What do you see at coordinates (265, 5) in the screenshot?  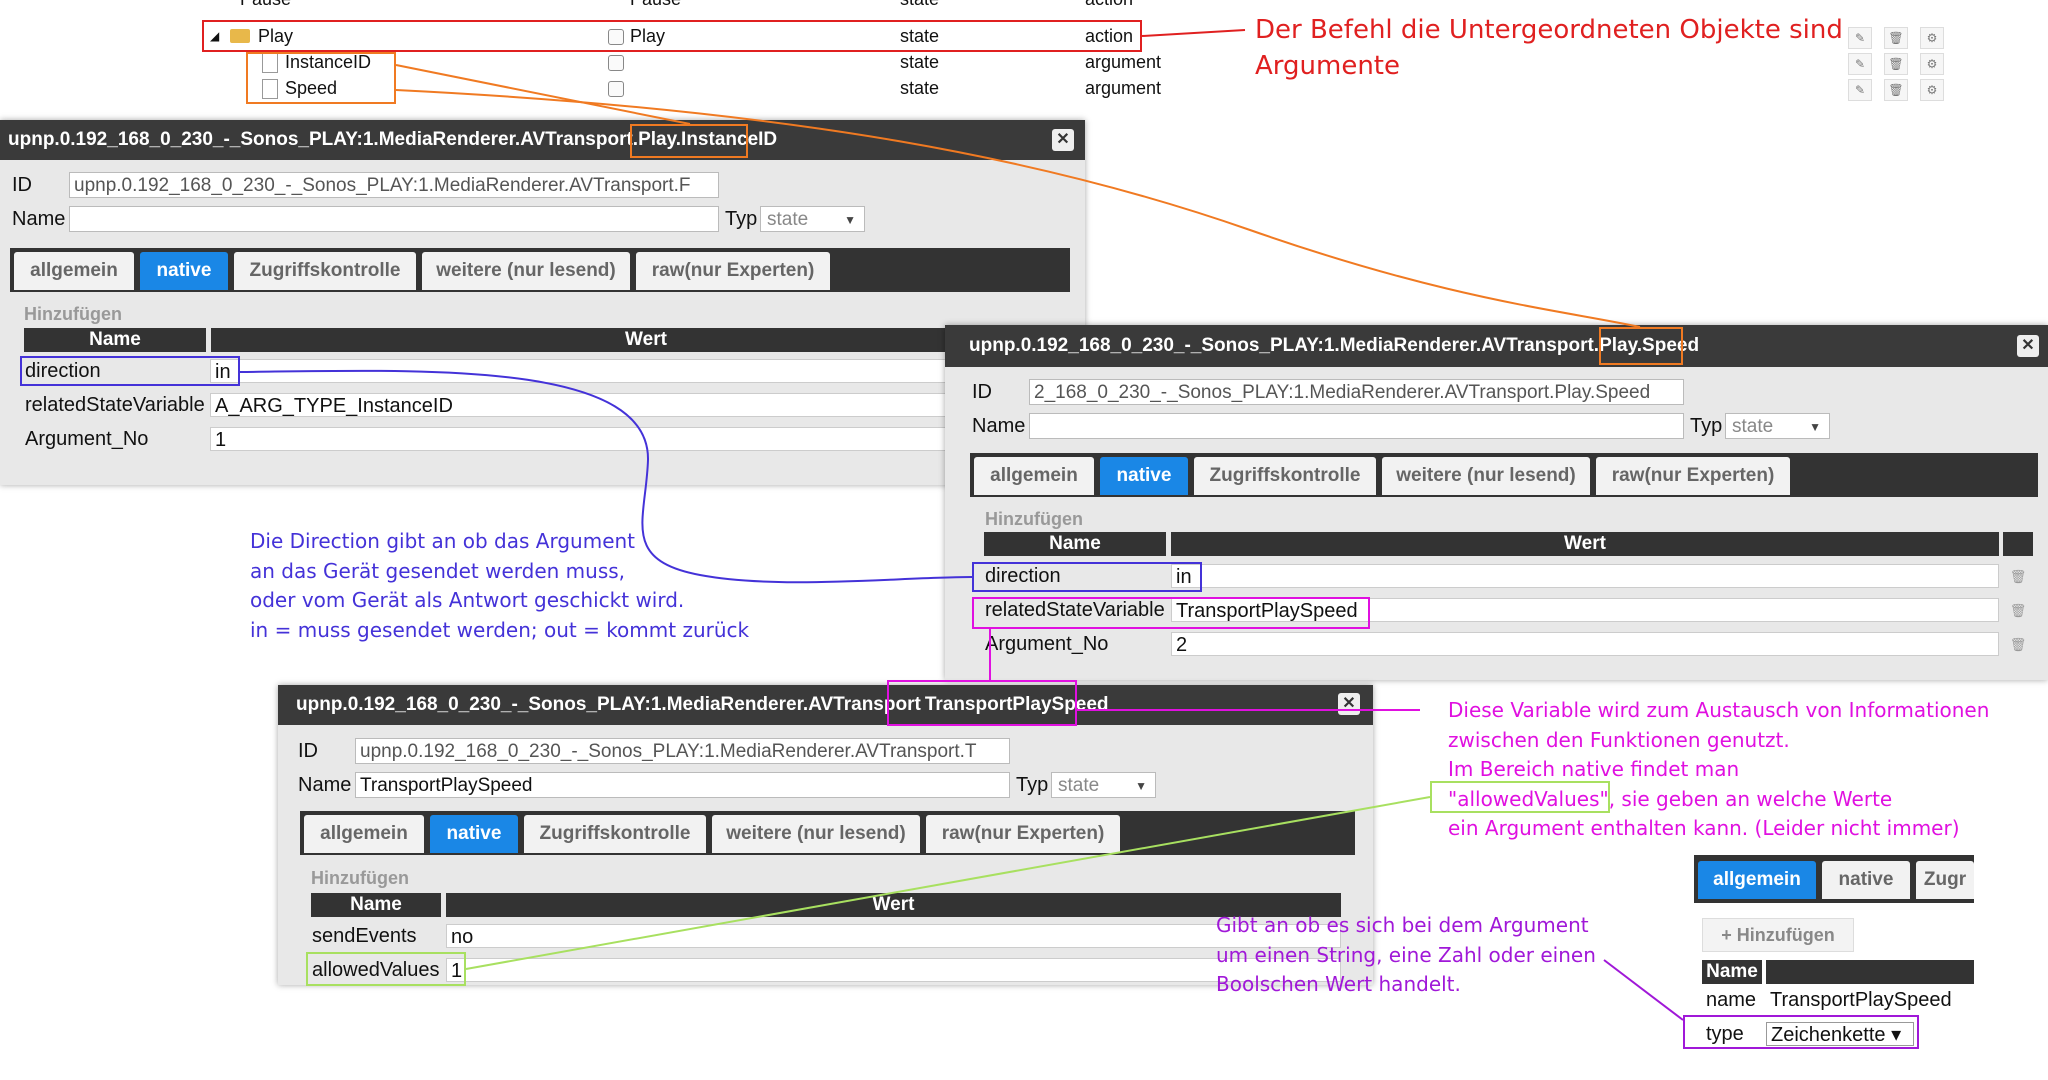 I see `tree-name: Pause` at bounding box center [265, 5].